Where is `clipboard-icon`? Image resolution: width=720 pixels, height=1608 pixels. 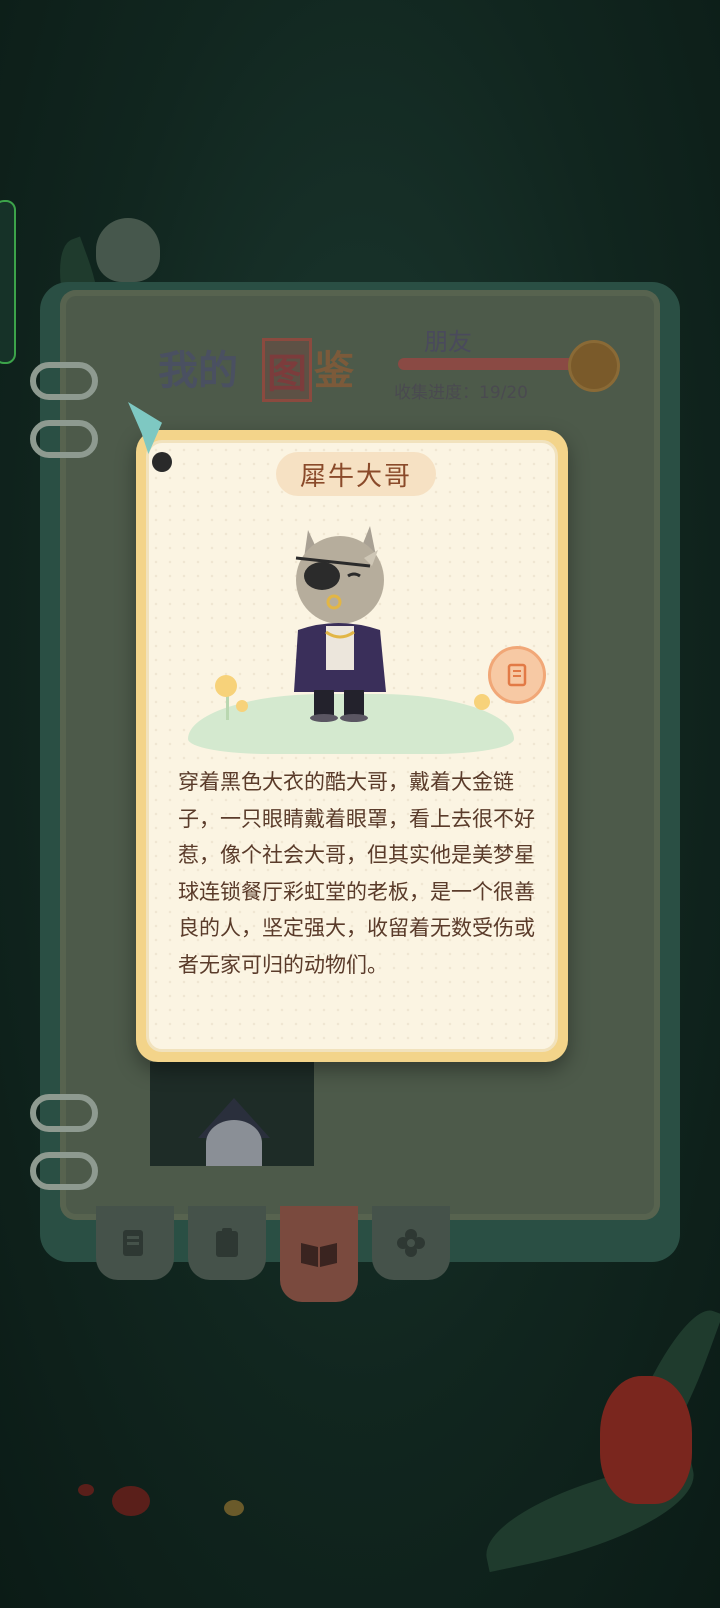
clipboard-icon is located at coordinates (227, 1242).